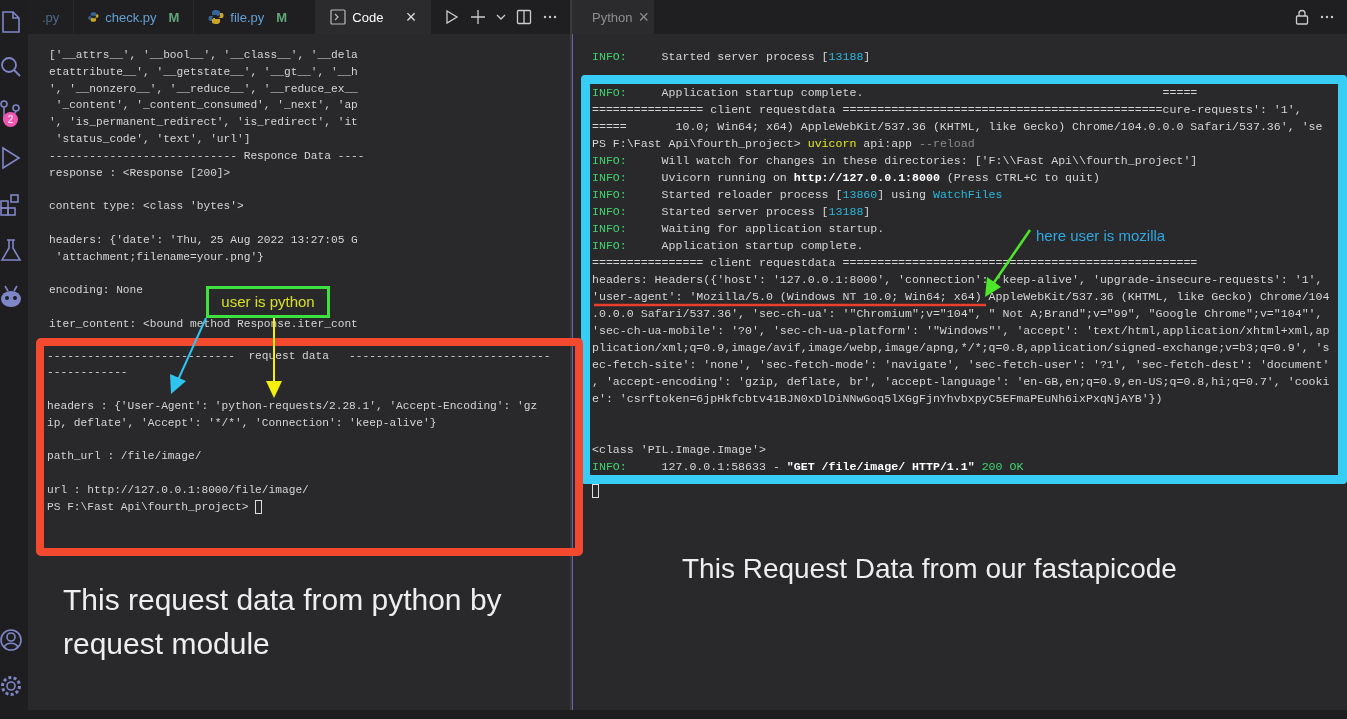 This screenshot has height=719, width=1347. What do you see at coordinates (524, 17) in the screenshot?
I see `split-editor-icon` at bounding box center [524, 17].